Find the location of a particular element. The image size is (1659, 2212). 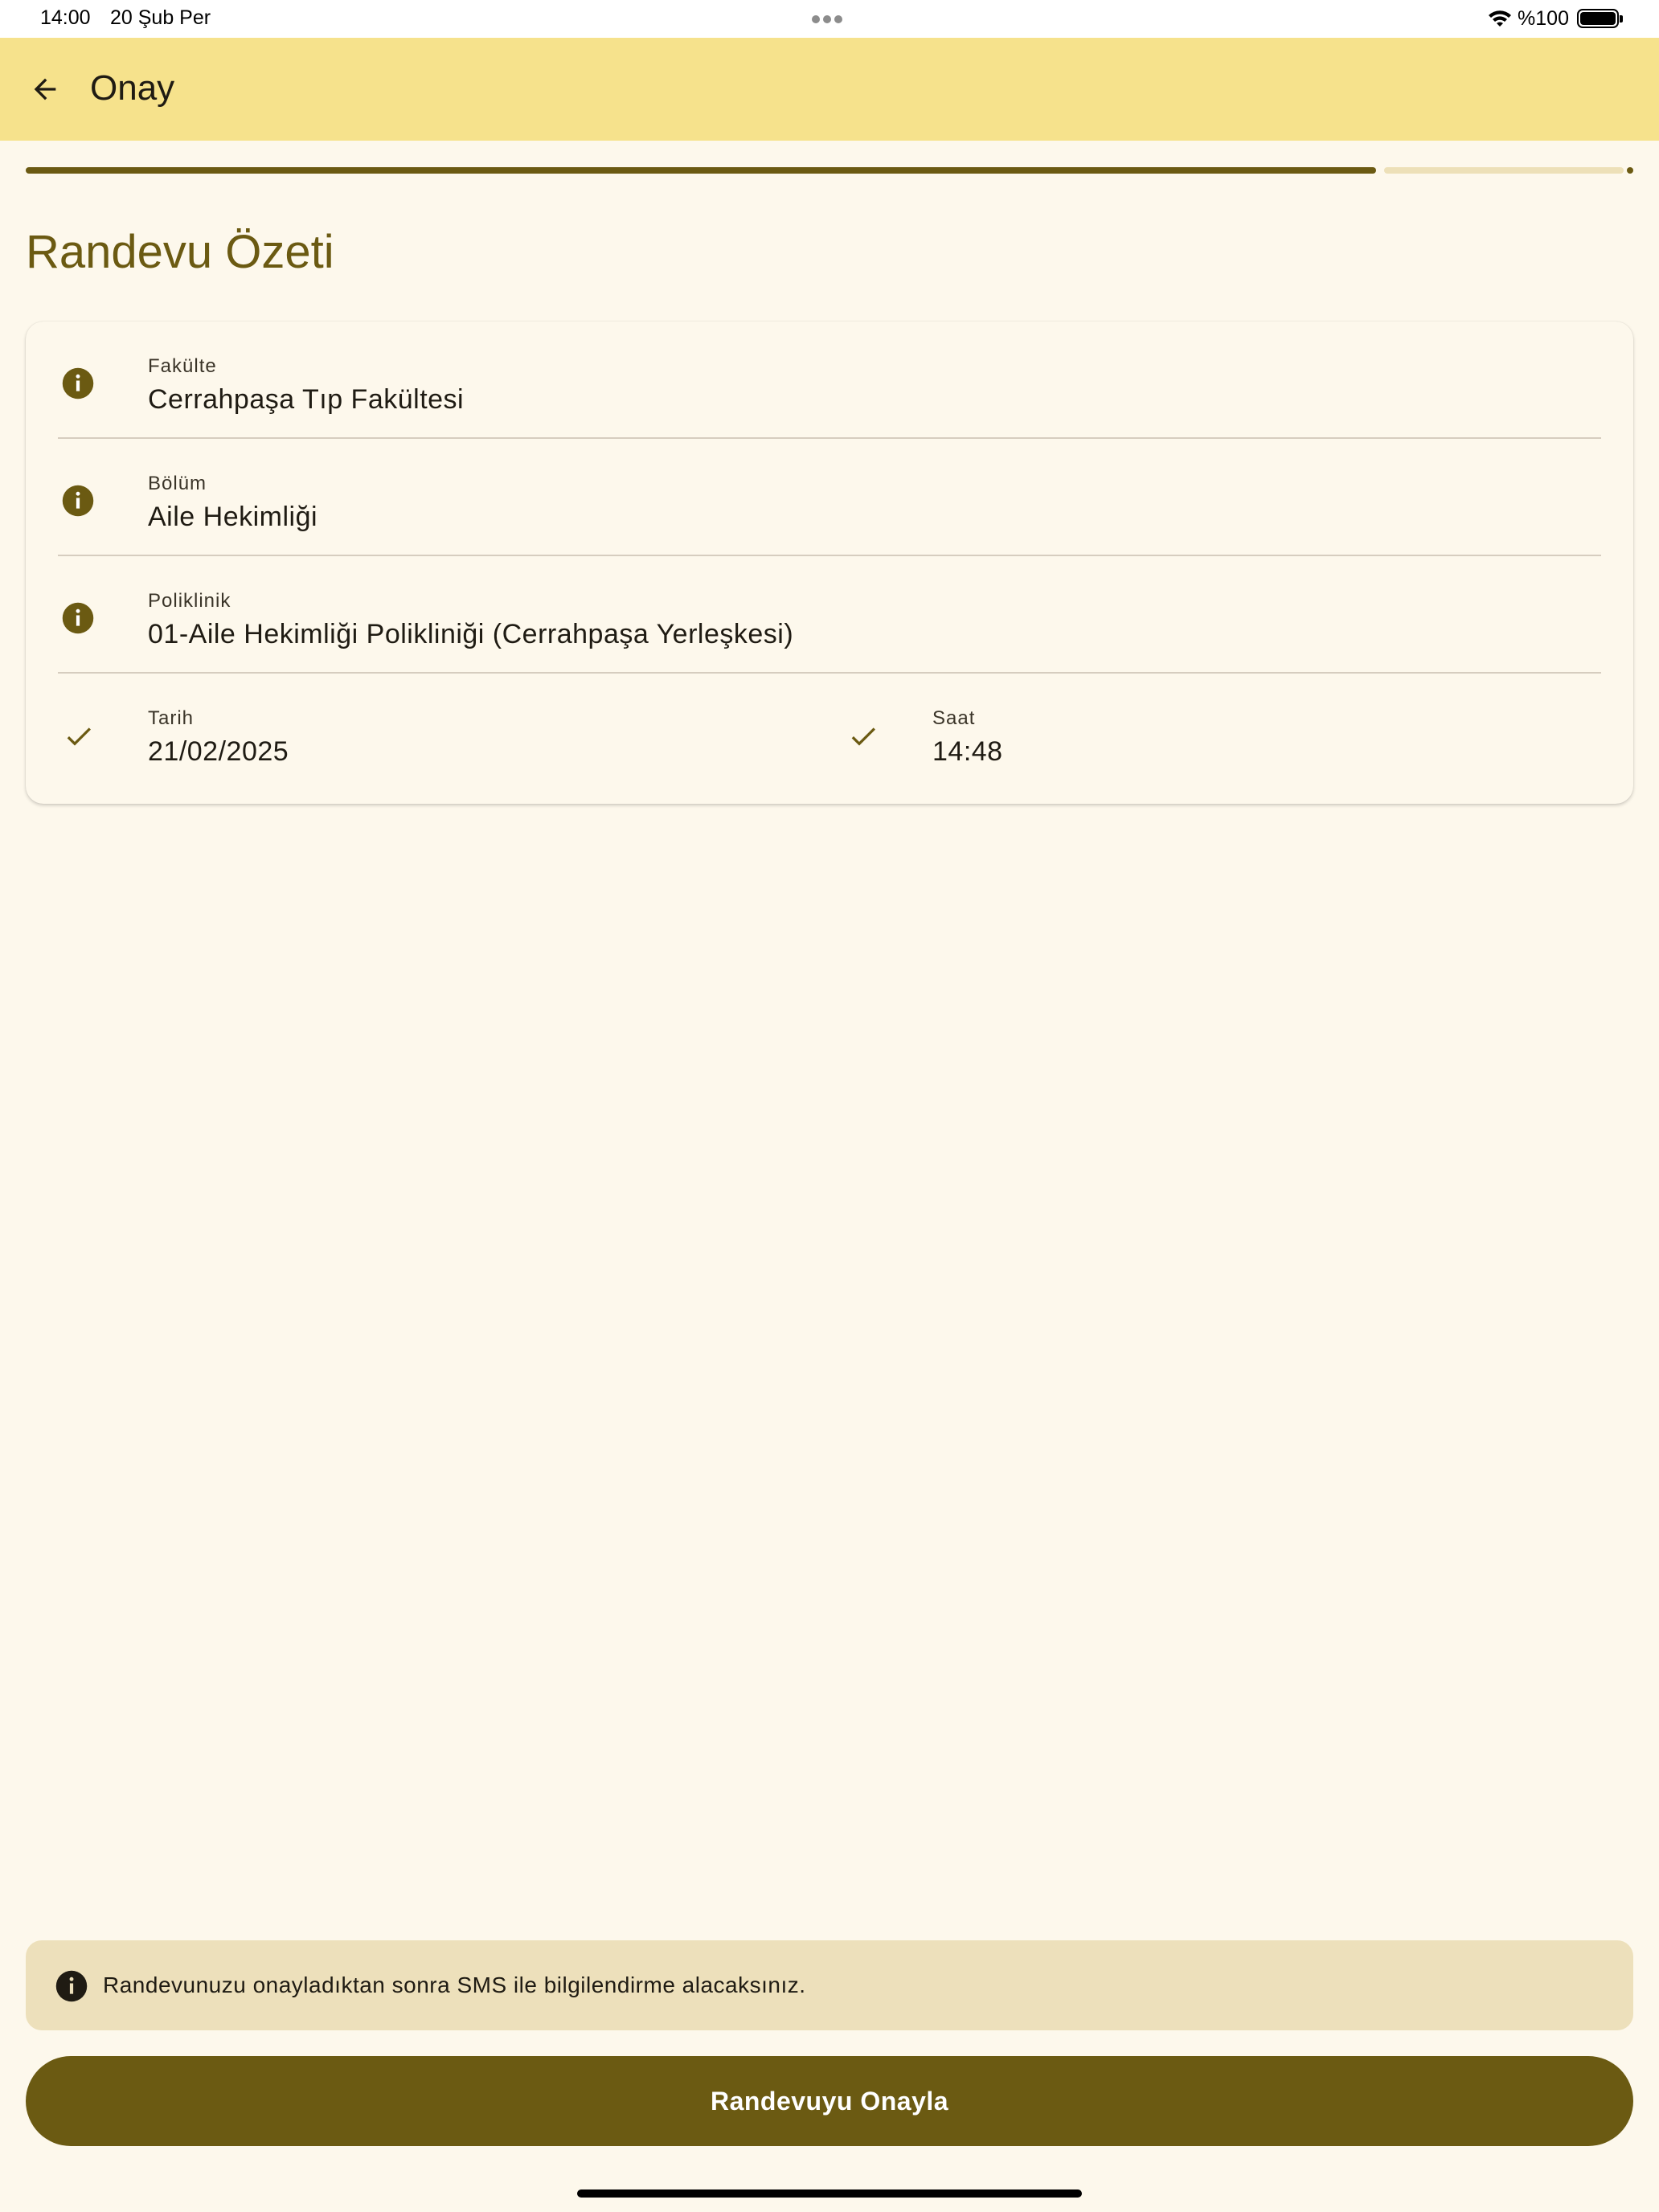

step-progress-bar is located at coordinates (829, 170).